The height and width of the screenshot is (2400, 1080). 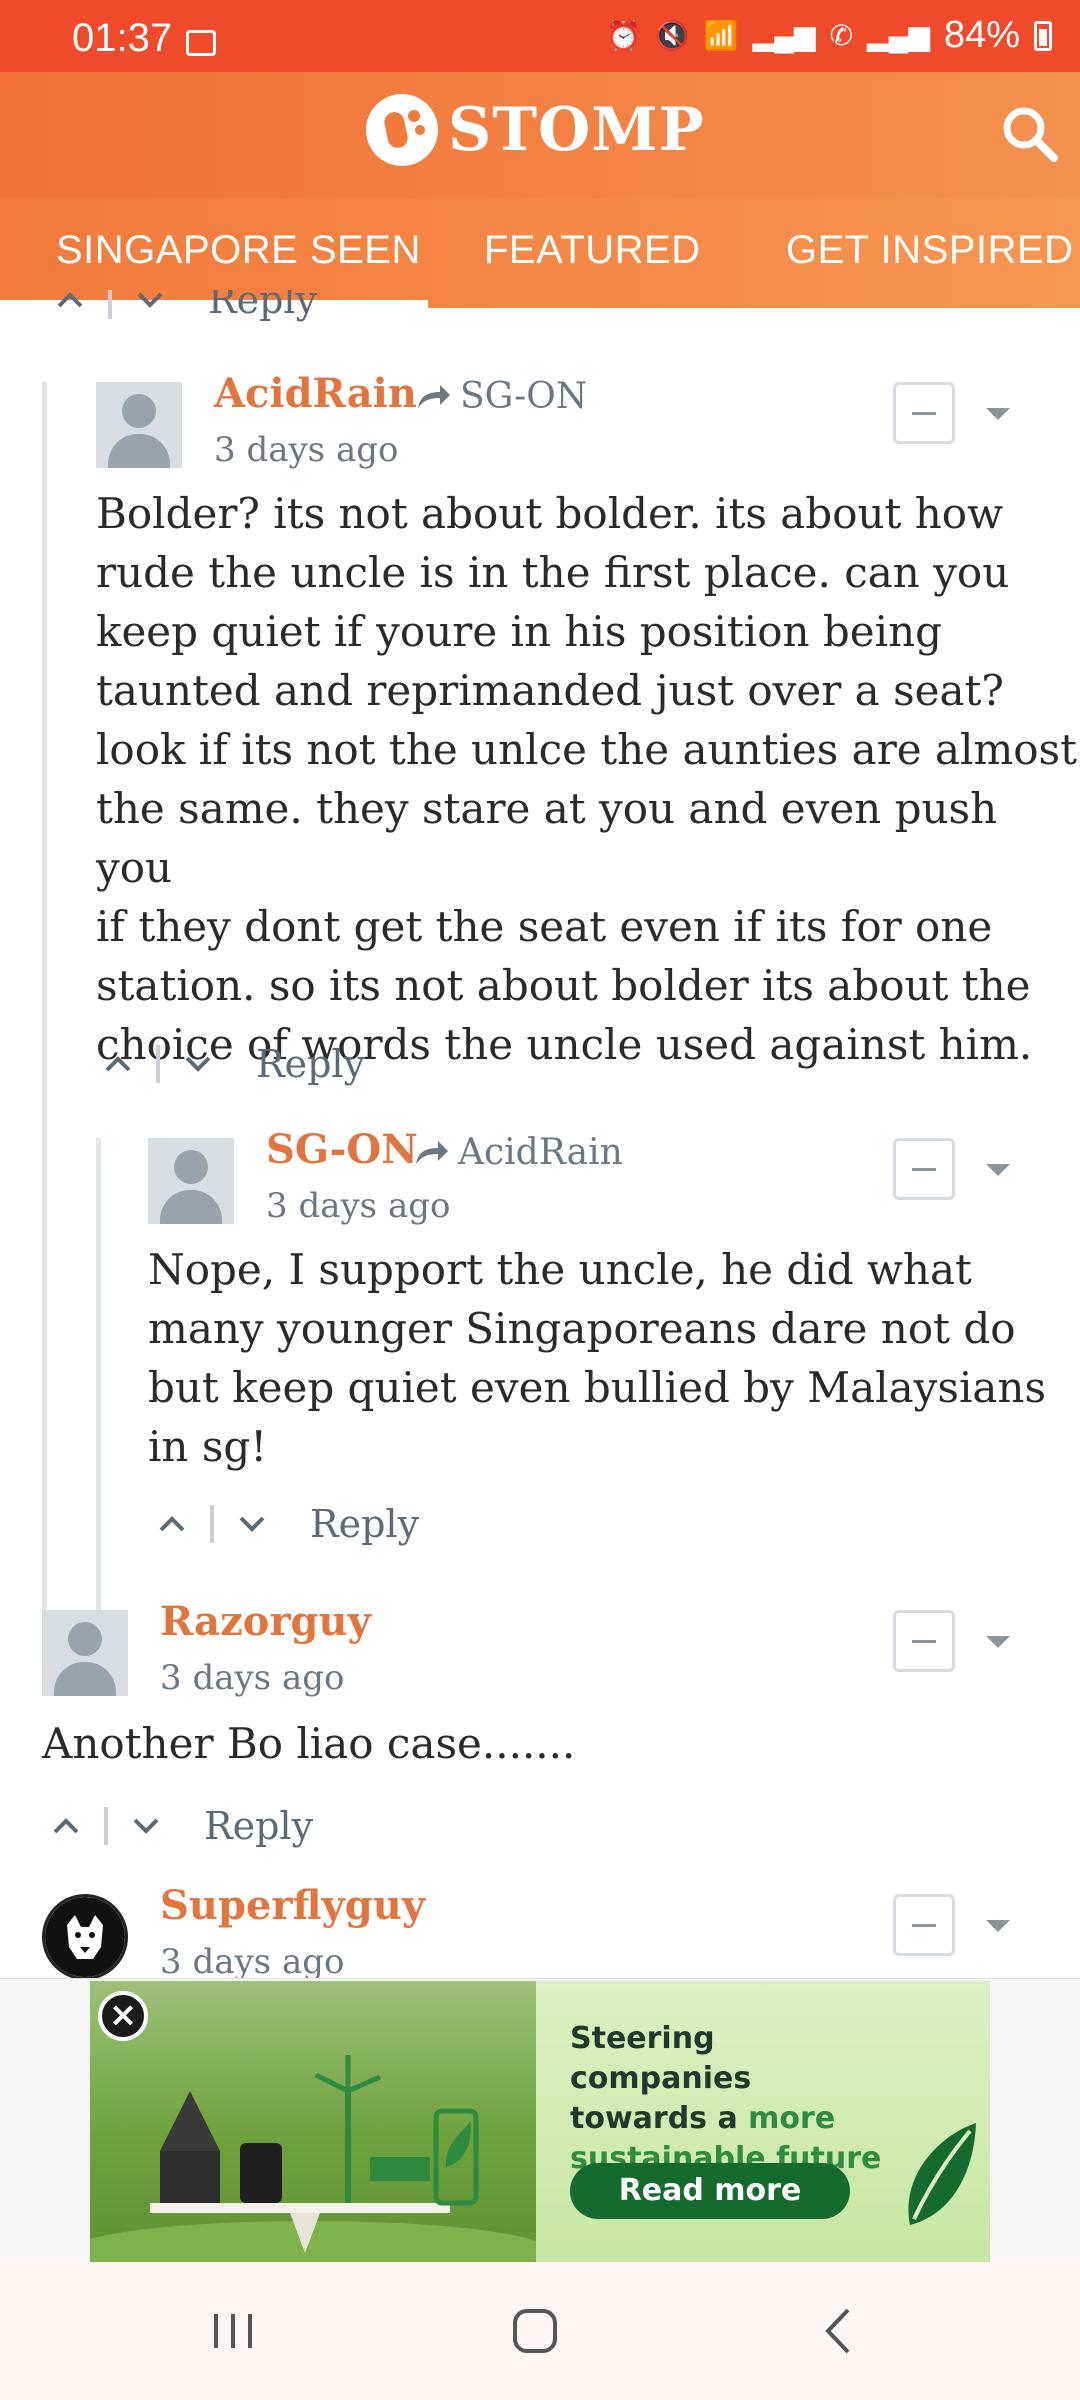 What do you see at coordinates (1043, 35) in the screenshot?
I see `battery-icon` at bounding box center [1043, 35].